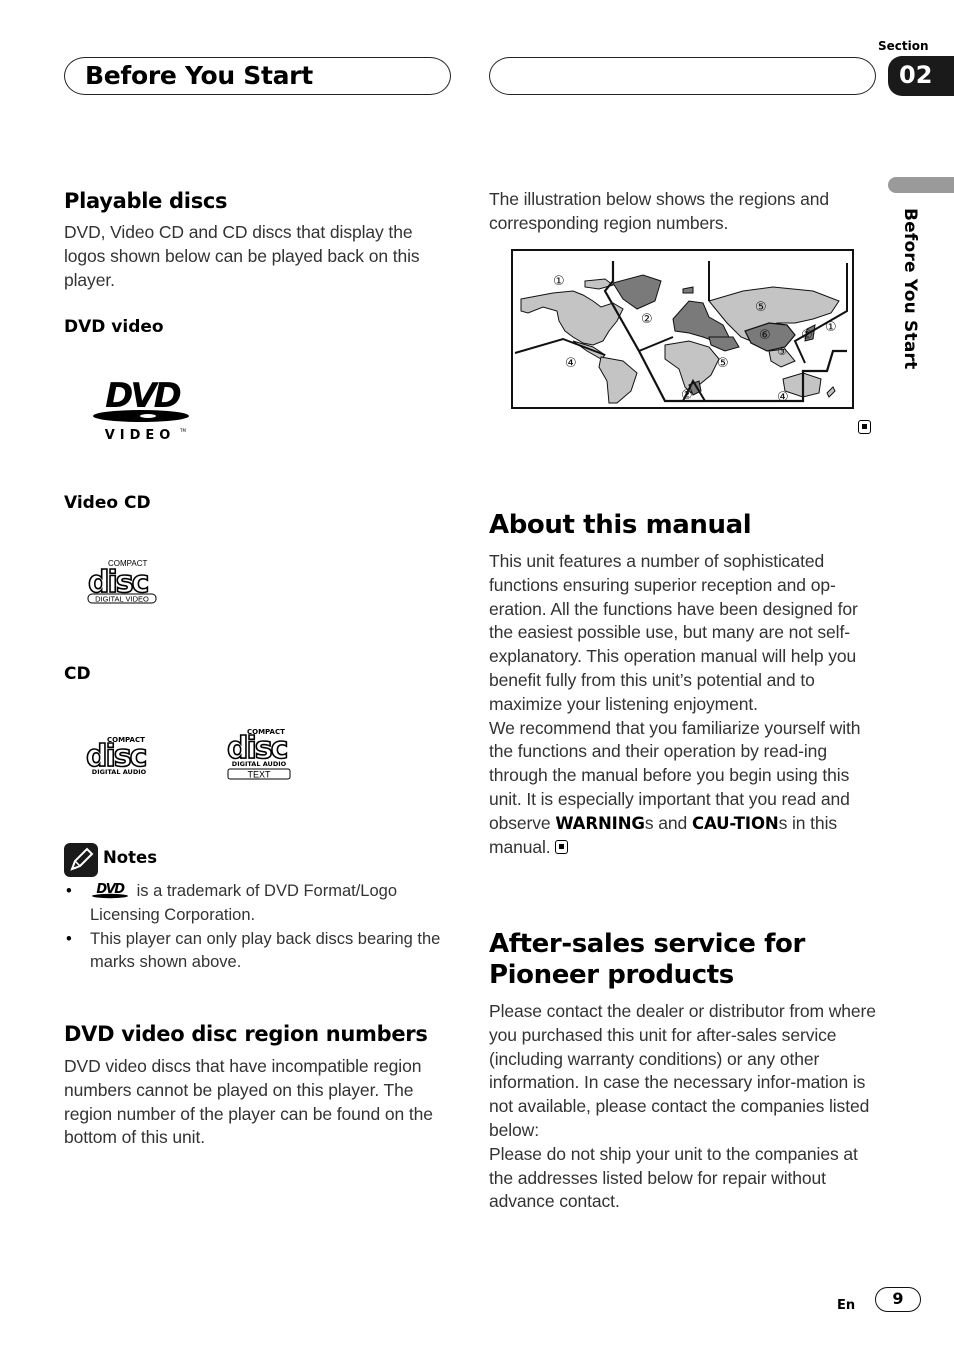 The height and width of the screenshot is (1352, 954). I want to click on dvd-video-logo: DVD VIDEO TM, so click(143, 410).